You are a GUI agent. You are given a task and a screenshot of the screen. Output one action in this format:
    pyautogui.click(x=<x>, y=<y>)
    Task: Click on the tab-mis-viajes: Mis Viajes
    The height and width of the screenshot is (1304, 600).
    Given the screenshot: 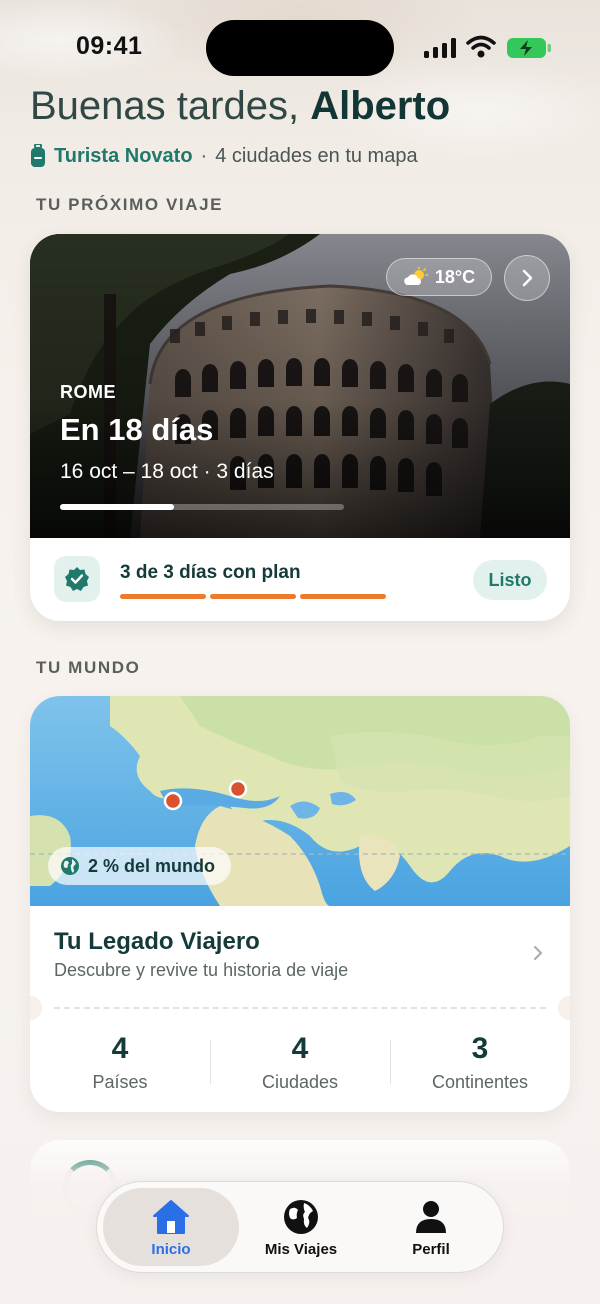 What is the action you would take?
    pyautogui.click(x=301, y=1227)
    